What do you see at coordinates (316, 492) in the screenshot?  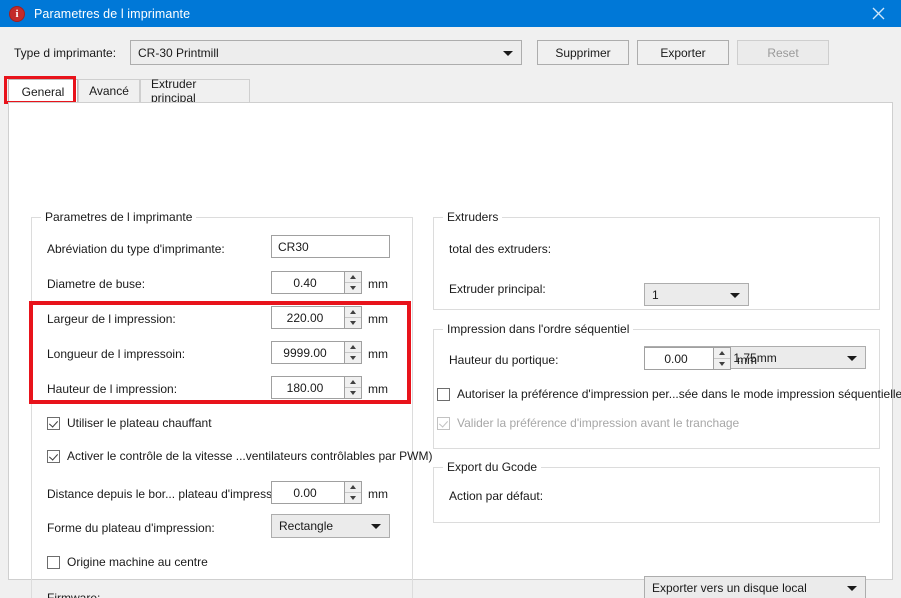 I see `edge-distance-stepper: 0.00` at bounding box center [316, 492].